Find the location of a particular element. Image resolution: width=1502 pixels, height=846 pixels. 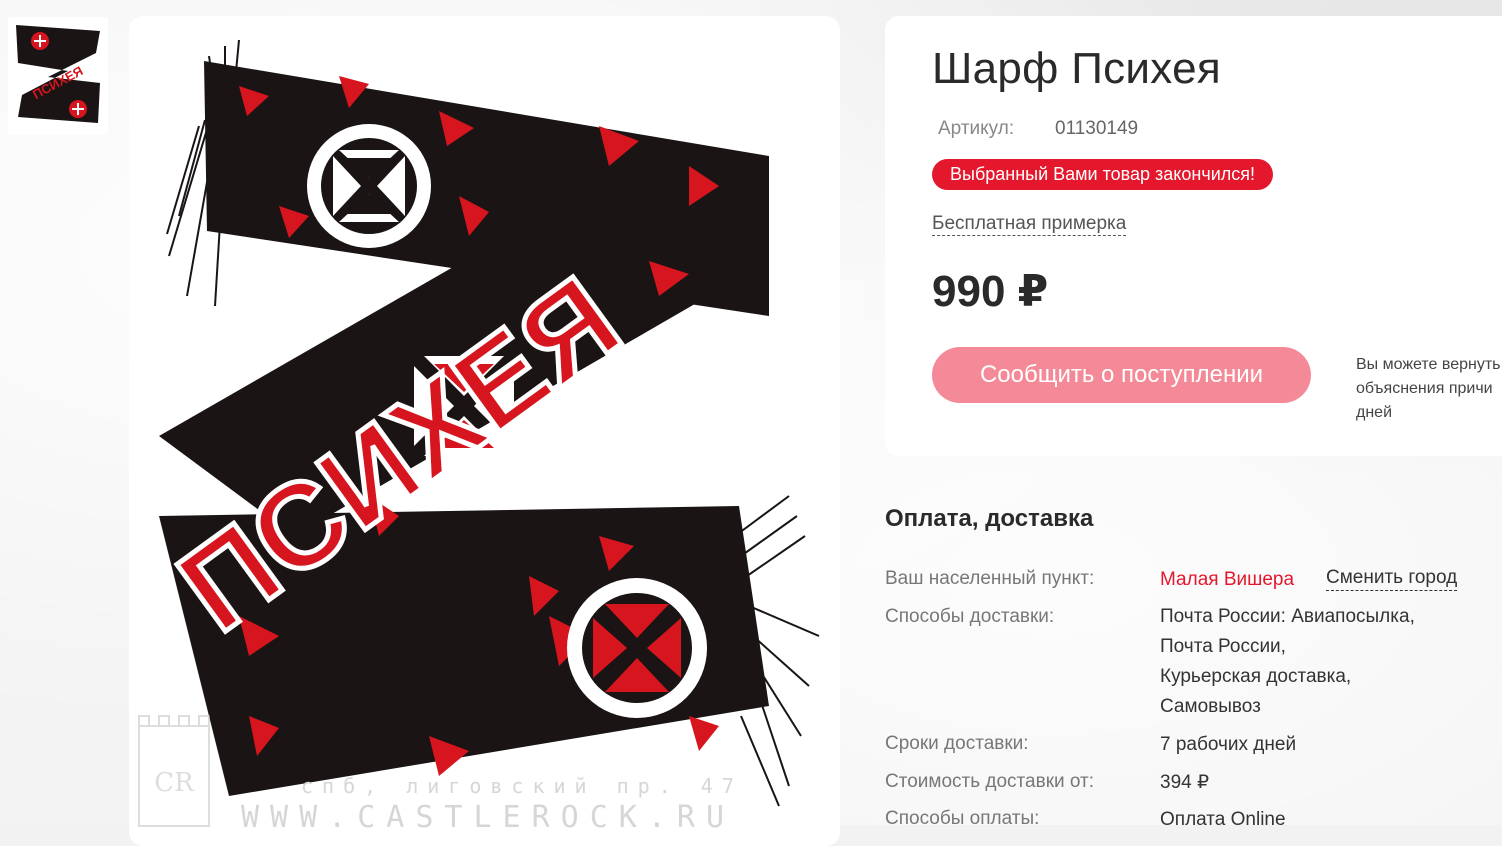

return-note-line: дней is located at coordinates (1374, 412).